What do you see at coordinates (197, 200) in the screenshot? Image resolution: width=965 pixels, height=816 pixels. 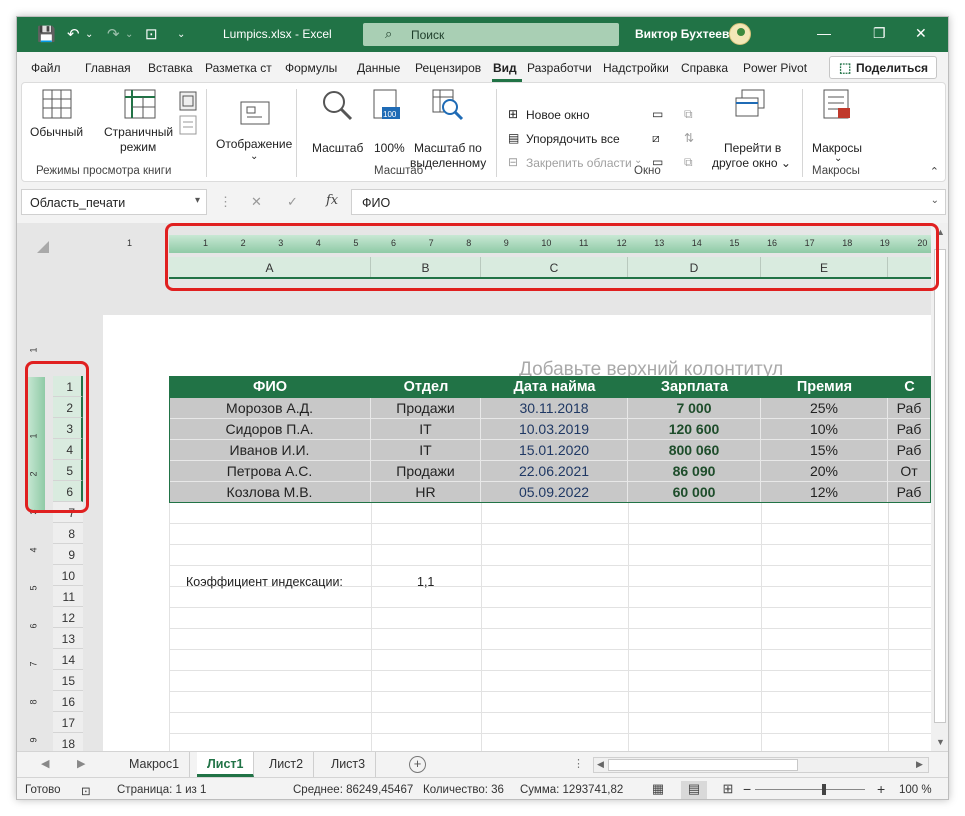 I see `name-box-dropdown-icon: ▾` at bounding box center [197, 200].